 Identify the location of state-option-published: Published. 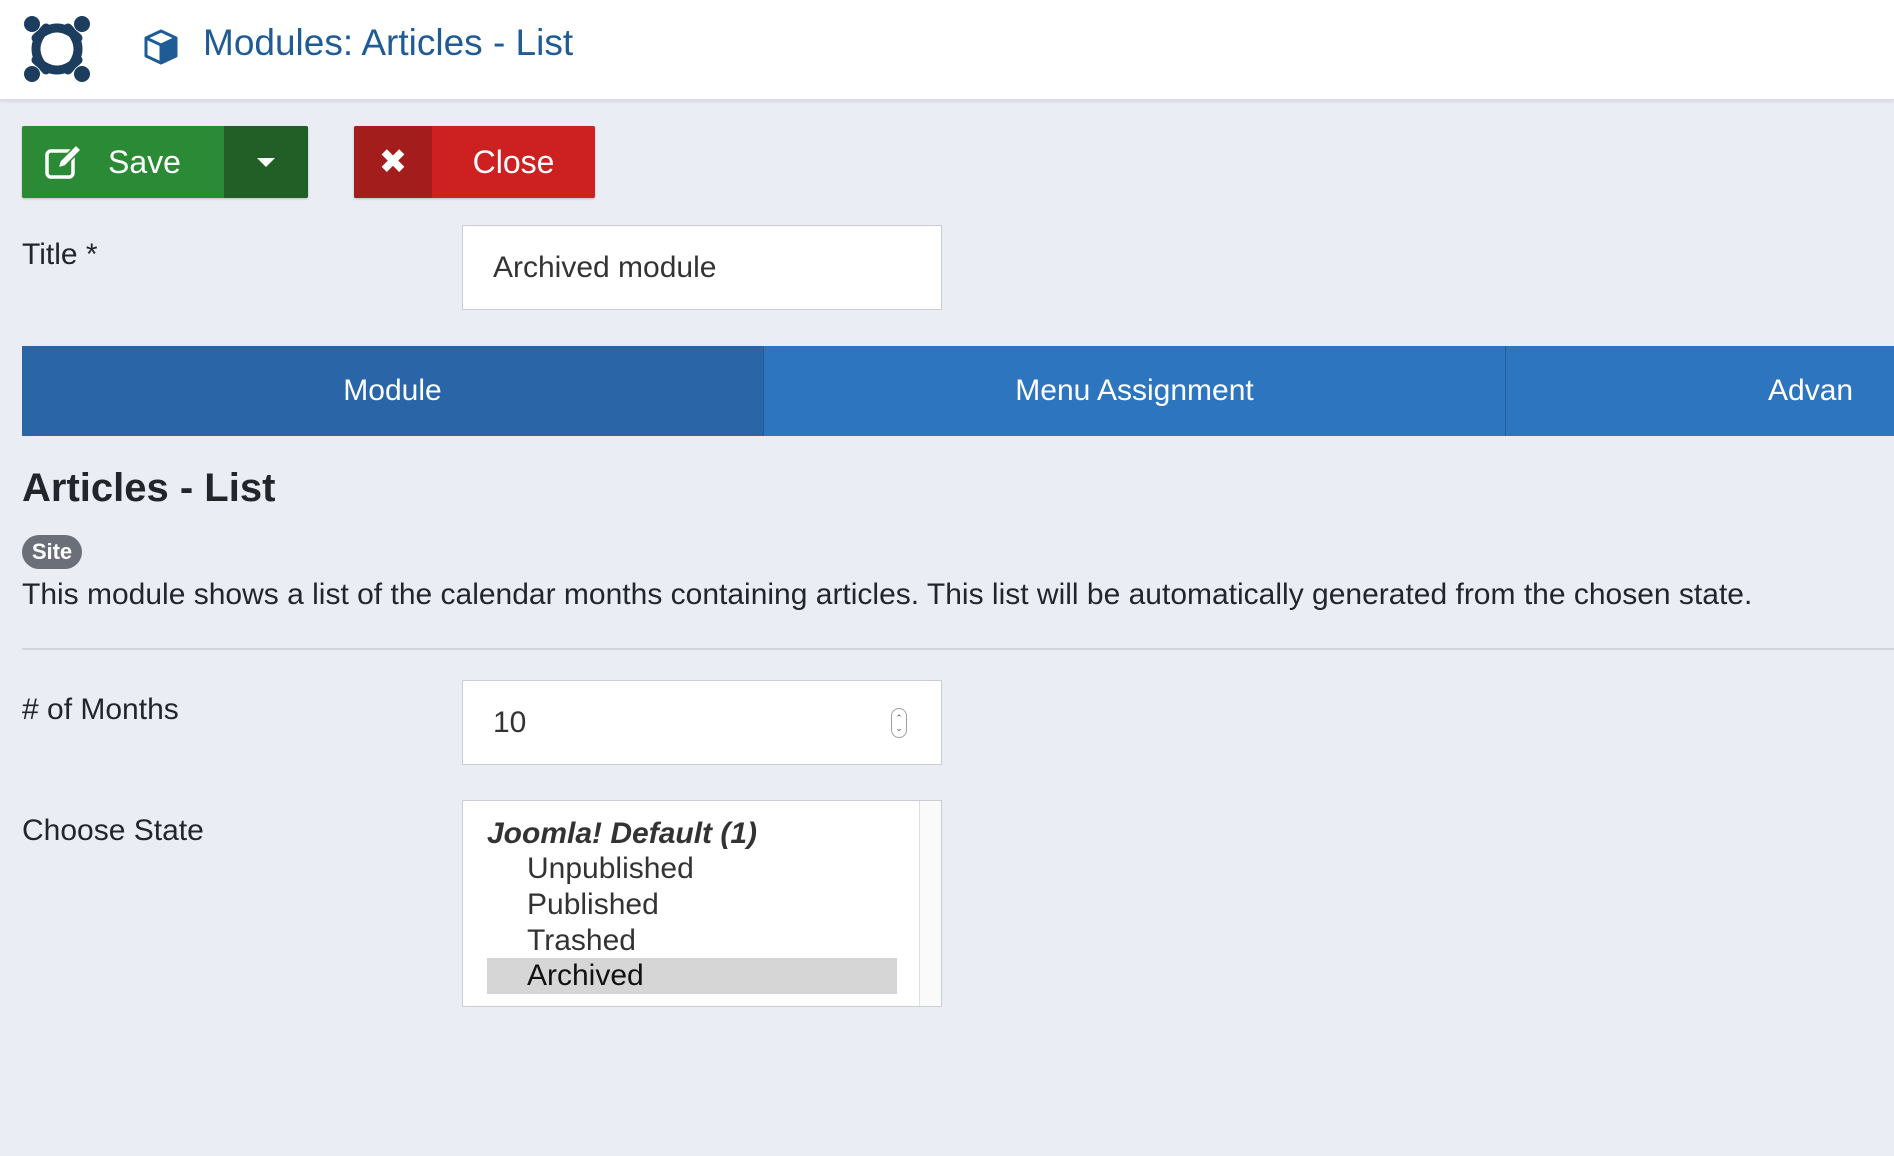
(692, 905).